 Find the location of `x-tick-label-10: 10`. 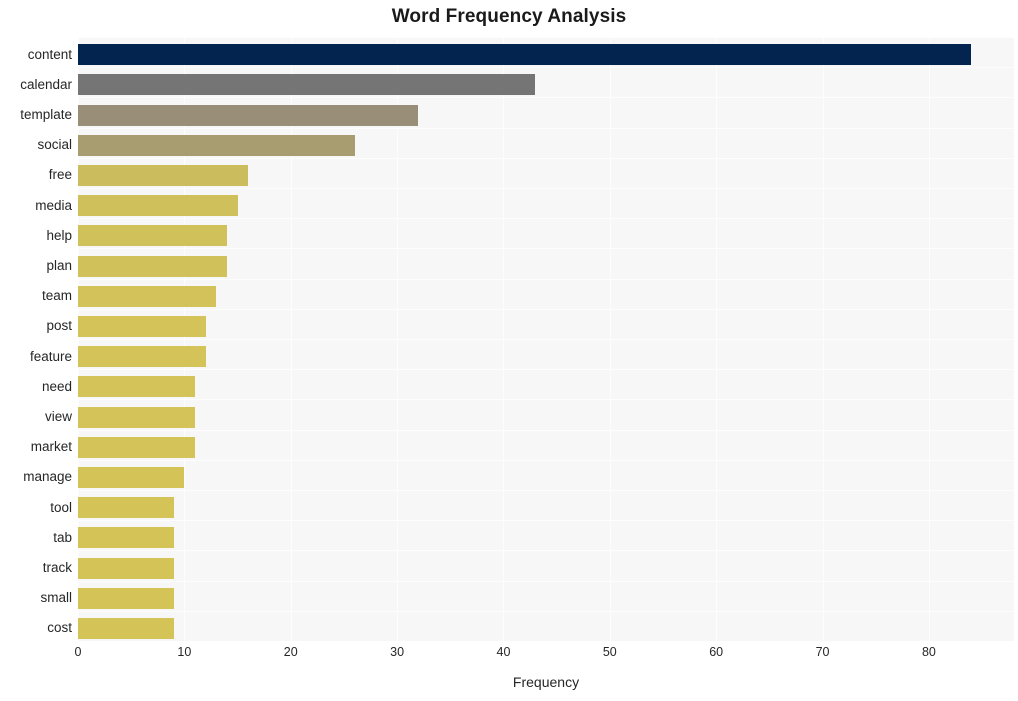

x-tick-label-10: 10 is located at coordinates (184, 652).